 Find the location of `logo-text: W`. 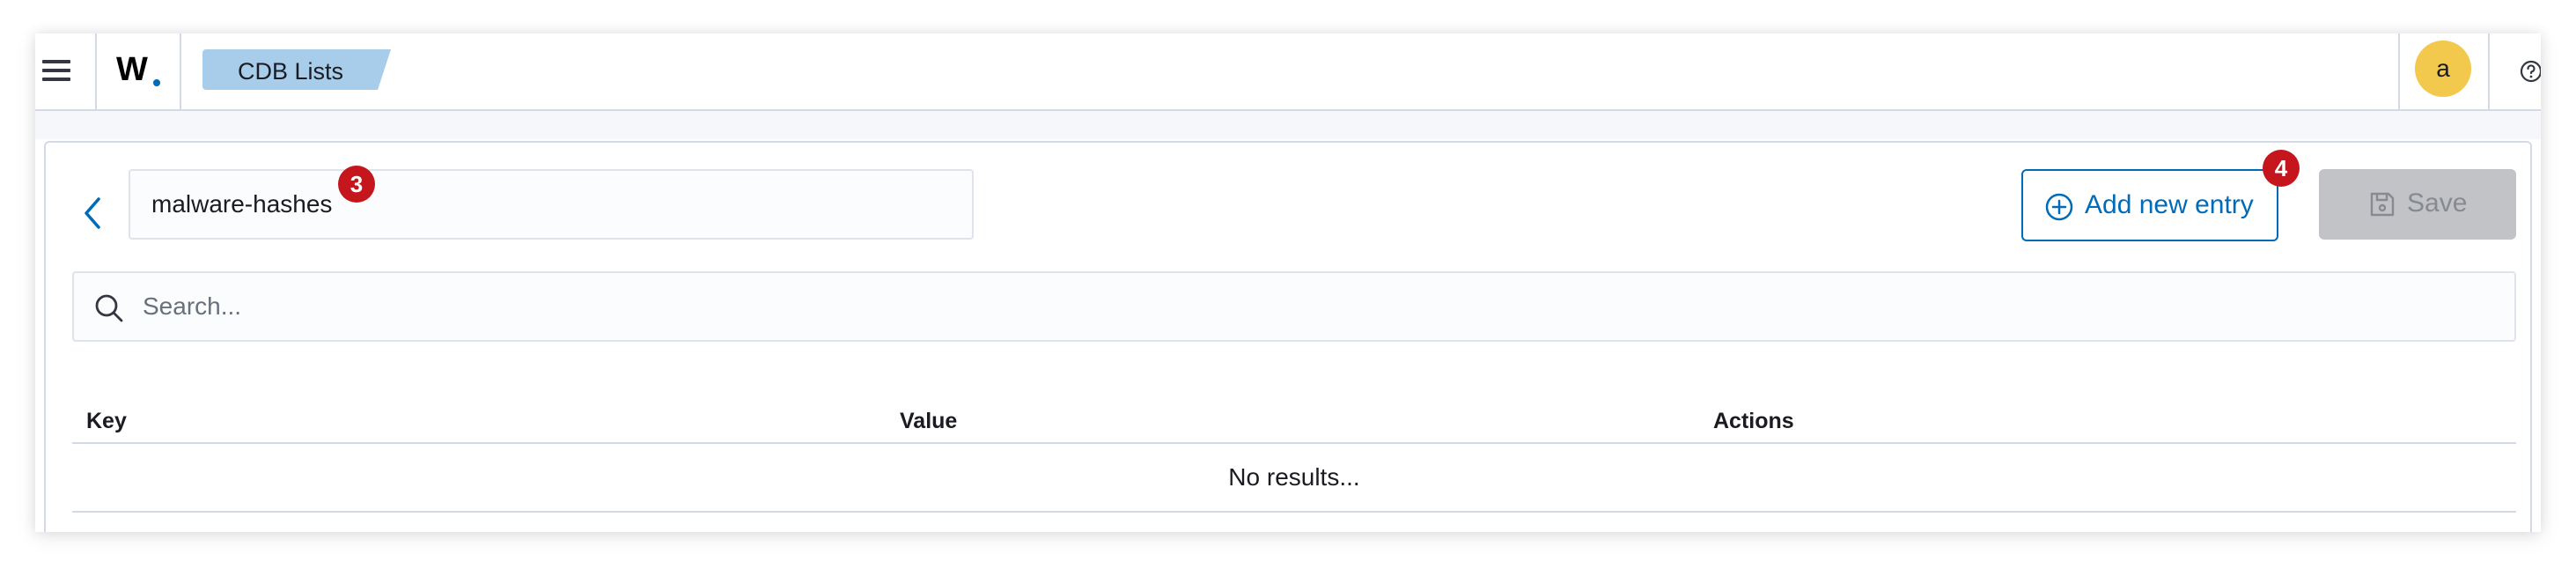

logo-text: W is located at coordinates (132, 69).